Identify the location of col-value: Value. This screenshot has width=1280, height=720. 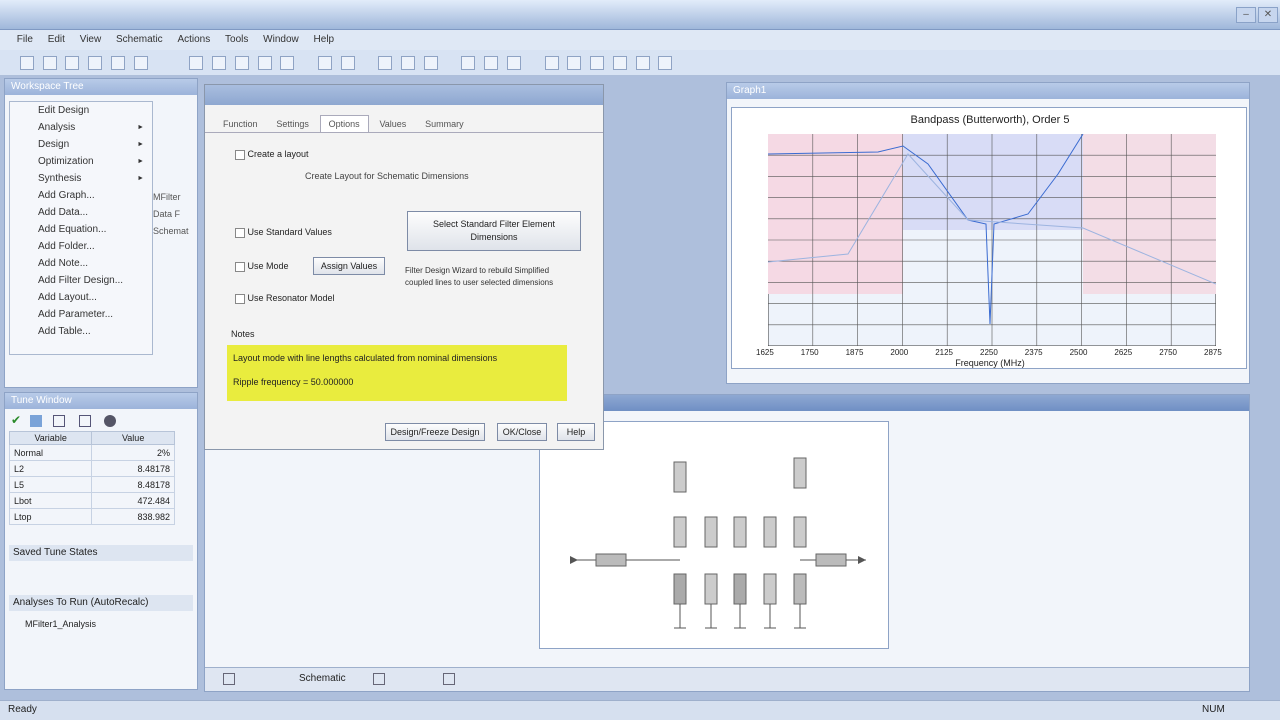
(133, 438).